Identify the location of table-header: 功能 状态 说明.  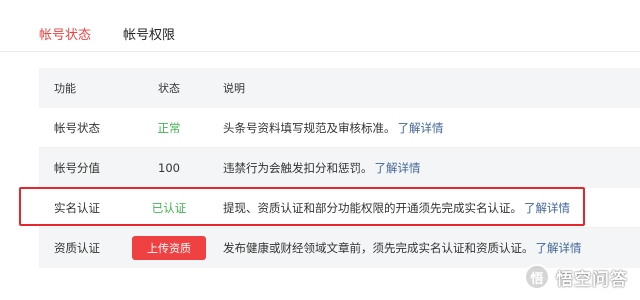
(339, 88).